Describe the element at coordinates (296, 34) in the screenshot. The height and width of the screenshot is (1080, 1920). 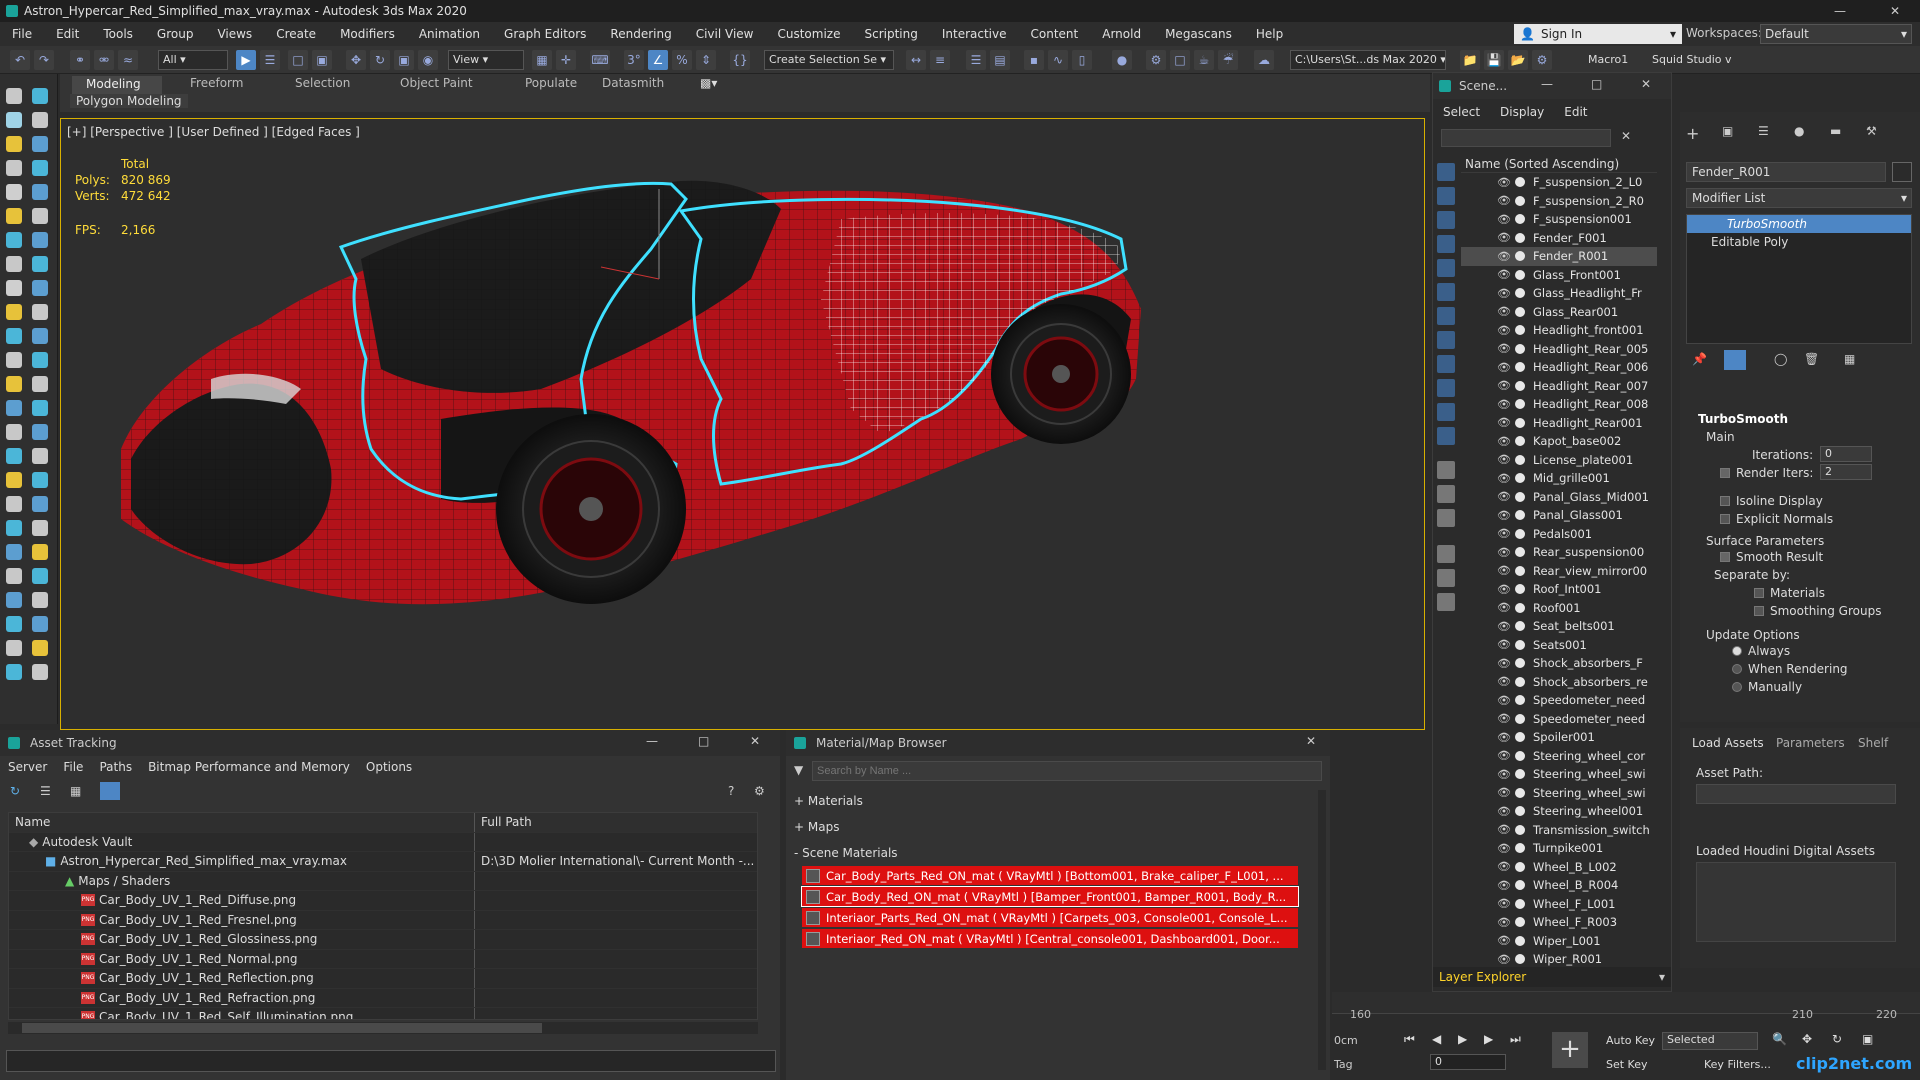
I see `menu-create: Create` at that location.